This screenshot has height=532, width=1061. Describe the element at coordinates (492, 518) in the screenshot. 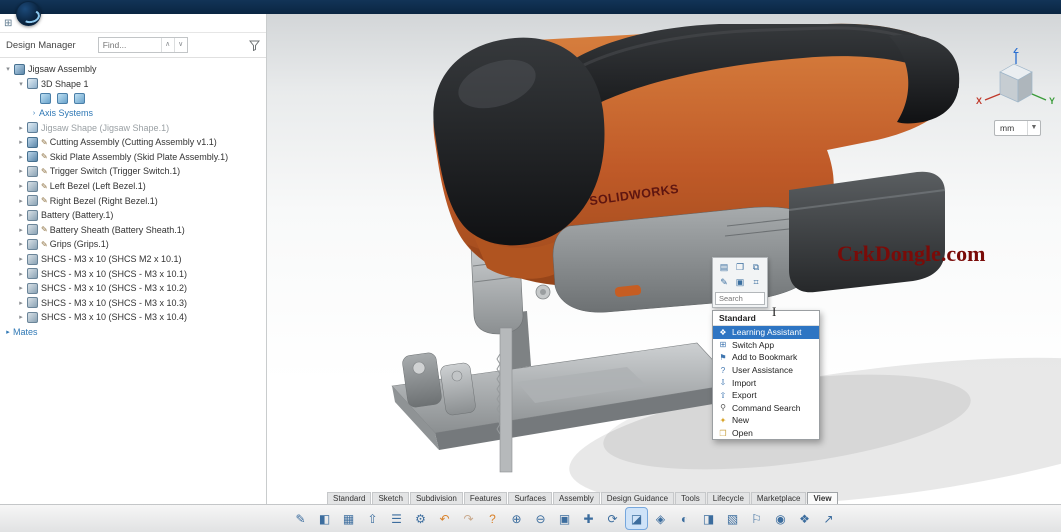

I see `help-icon: ?` at that location.